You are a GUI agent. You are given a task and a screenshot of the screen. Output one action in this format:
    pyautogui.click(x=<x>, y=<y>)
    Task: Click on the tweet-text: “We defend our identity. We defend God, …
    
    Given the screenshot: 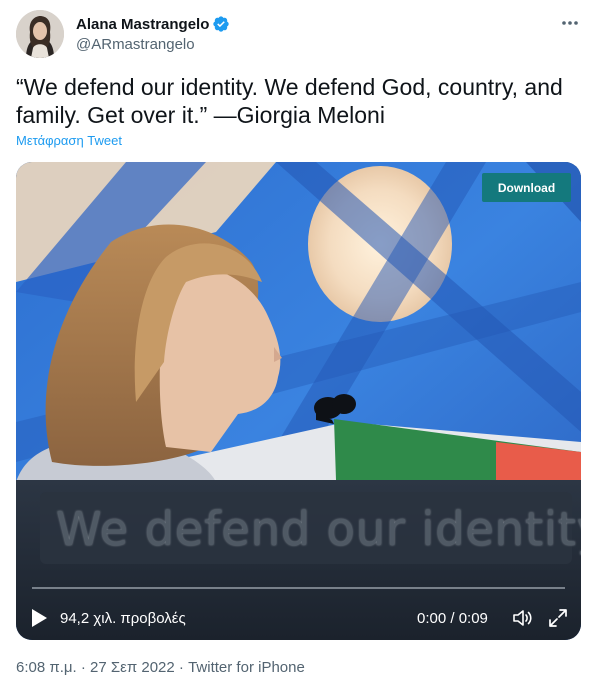 What is the action you would take?
    pyautogui.click(x=289, y=101)
    